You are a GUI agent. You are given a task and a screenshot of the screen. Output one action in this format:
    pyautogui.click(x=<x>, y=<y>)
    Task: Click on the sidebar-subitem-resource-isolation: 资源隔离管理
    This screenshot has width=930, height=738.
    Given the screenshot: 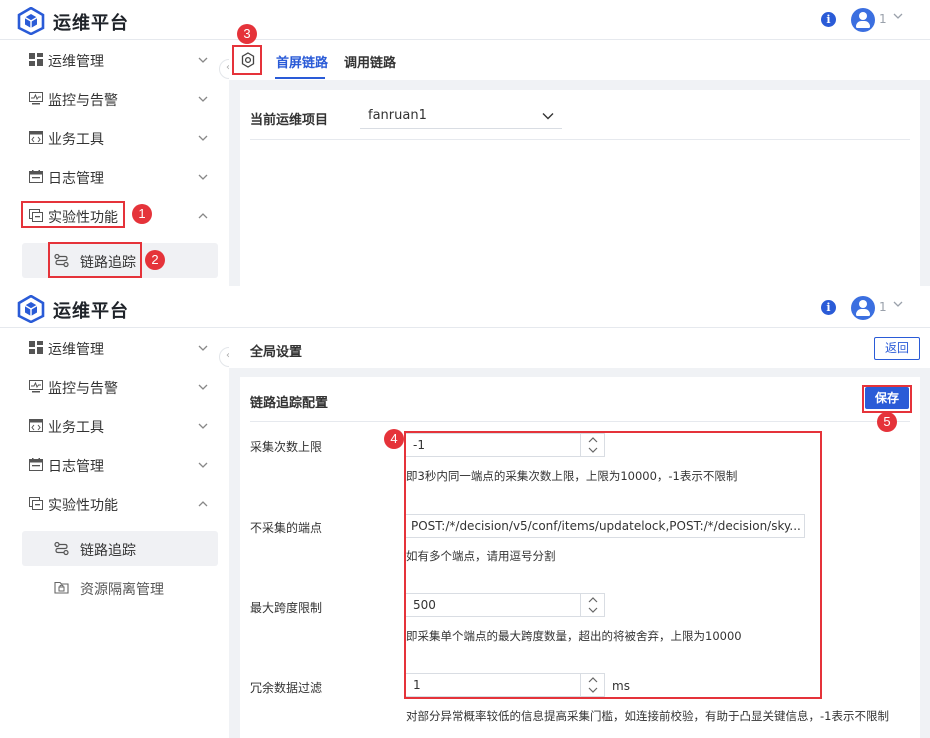 What is the action you would take?
    pyautogui.click(x=120, y=587)
    